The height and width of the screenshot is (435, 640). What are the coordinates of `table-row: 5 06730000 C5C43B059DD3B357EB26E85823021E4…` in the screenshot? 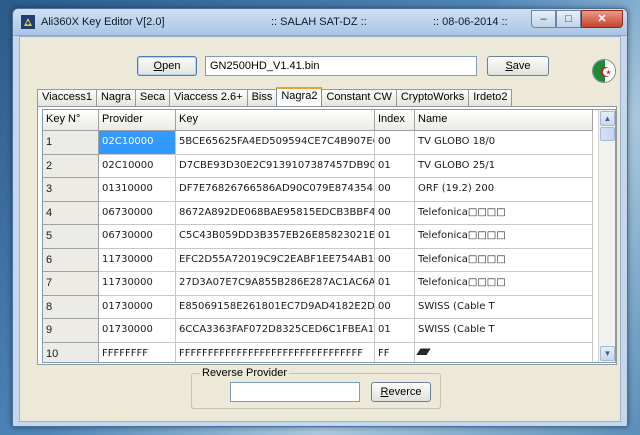 It's located at (318, 237).